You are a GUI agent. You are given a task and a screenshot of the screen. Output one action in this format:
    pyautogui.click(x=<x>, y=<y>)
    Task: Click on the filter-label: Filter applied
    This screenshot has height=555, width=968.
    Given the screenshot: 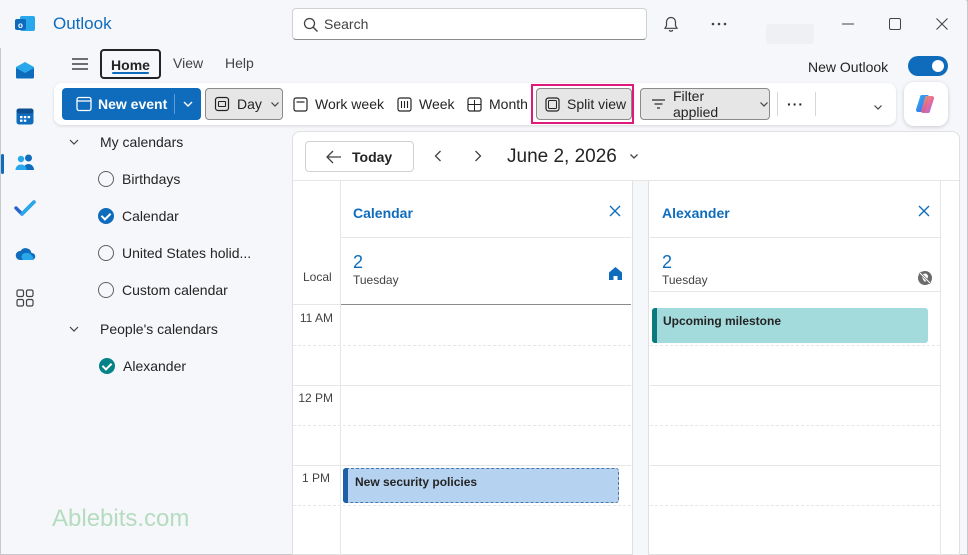 What is the action you would take?
    pyautogui.click(x=696, y=104)
    